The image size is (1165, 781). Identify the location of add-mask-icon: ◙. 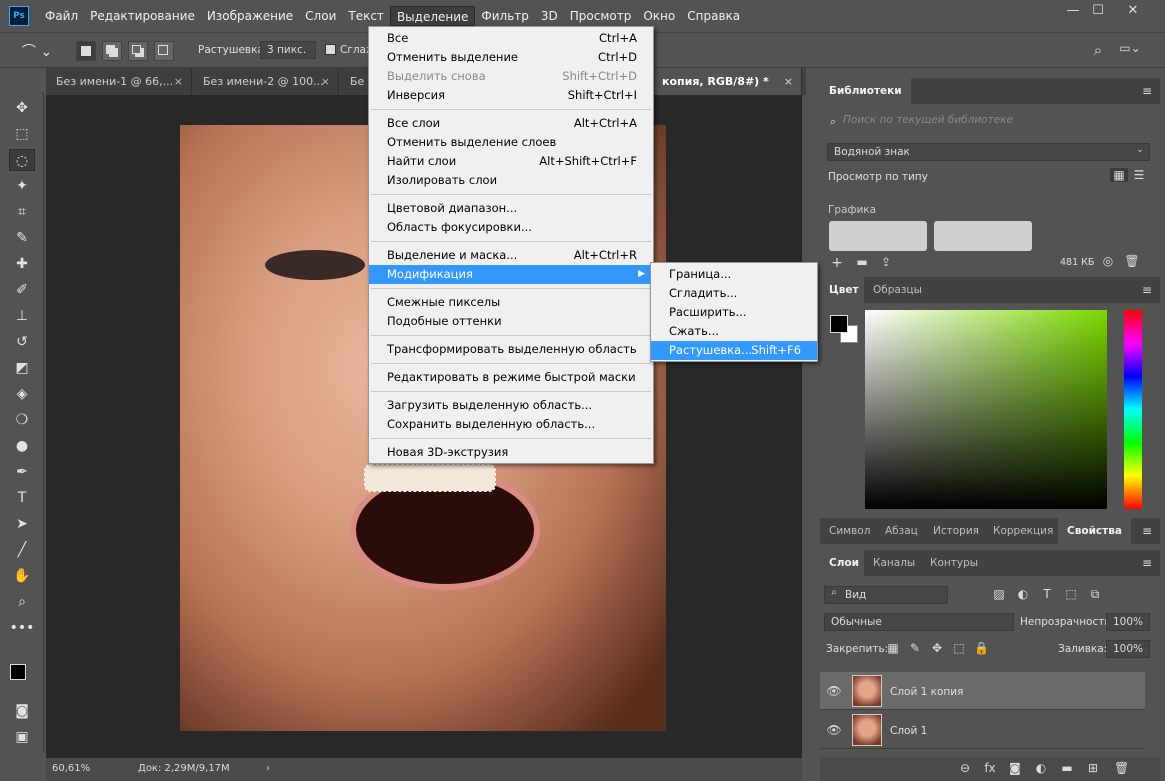
(1015, 768).